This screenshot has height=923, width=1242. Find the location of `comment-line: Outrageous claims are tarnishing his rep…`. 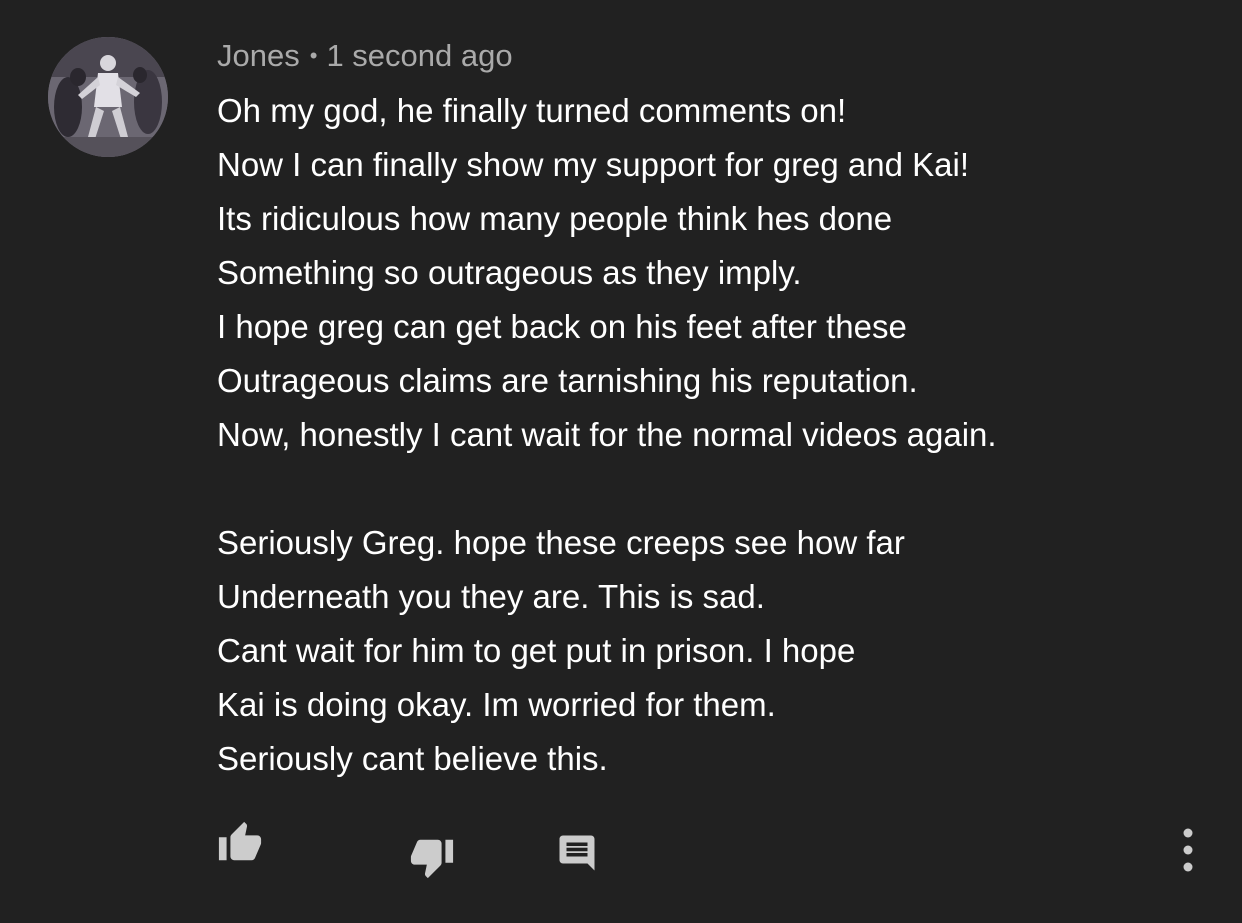

comment-line: Outrageous claims are tarnishing his rep… is located at coordinates (567, 380).